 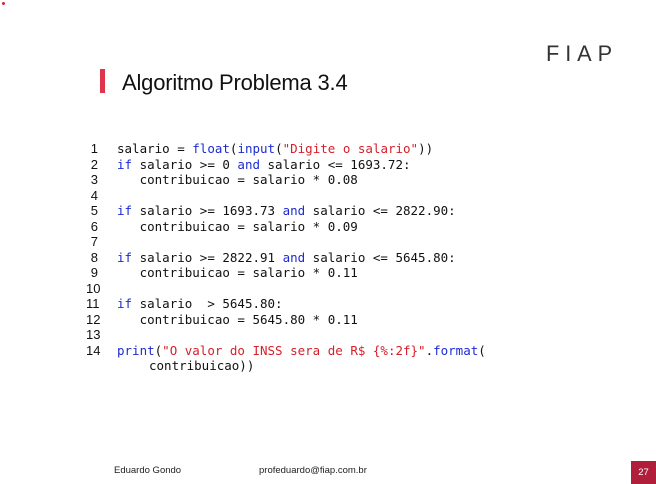 I want to click on line-number: 13, so click(x=93, y=334).